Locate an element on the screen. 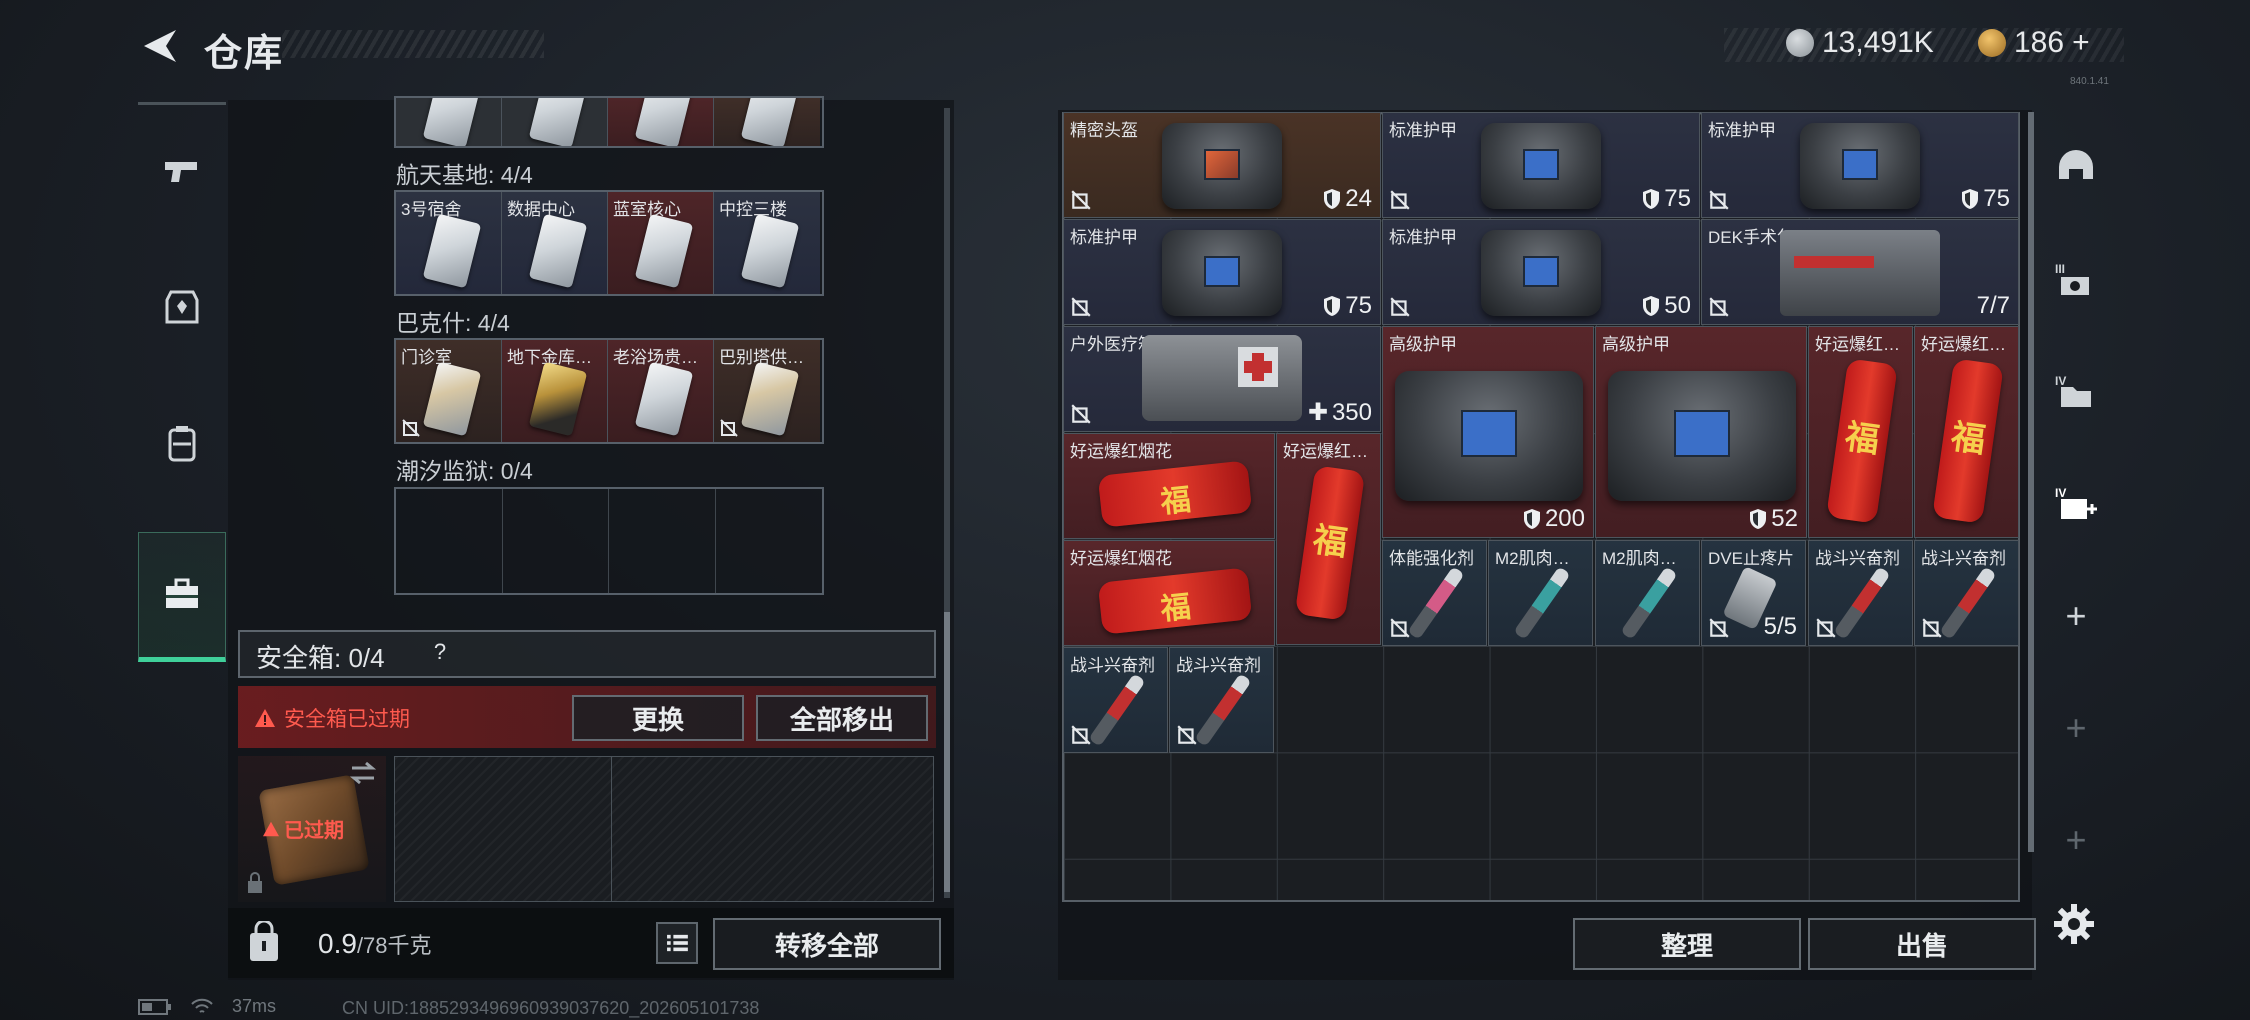  silver-amount: 13,491K is located at coordinates (1878, 42).